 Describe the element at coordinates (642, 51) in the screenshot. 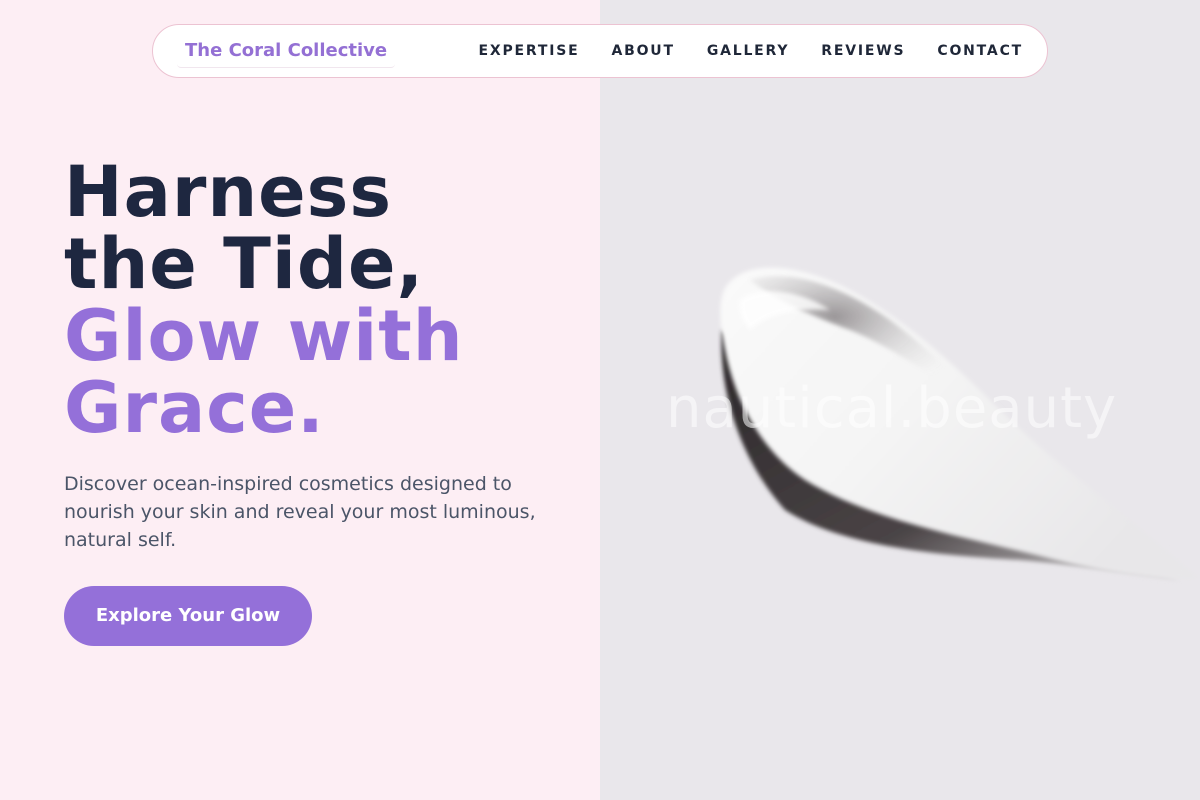

I see `nav-link-about: ABOUT` at that location.